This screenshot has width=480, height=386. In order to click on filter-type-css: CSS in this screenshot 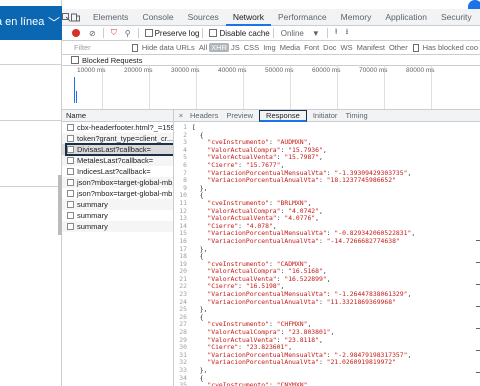, I will do `click(251, 47)`.